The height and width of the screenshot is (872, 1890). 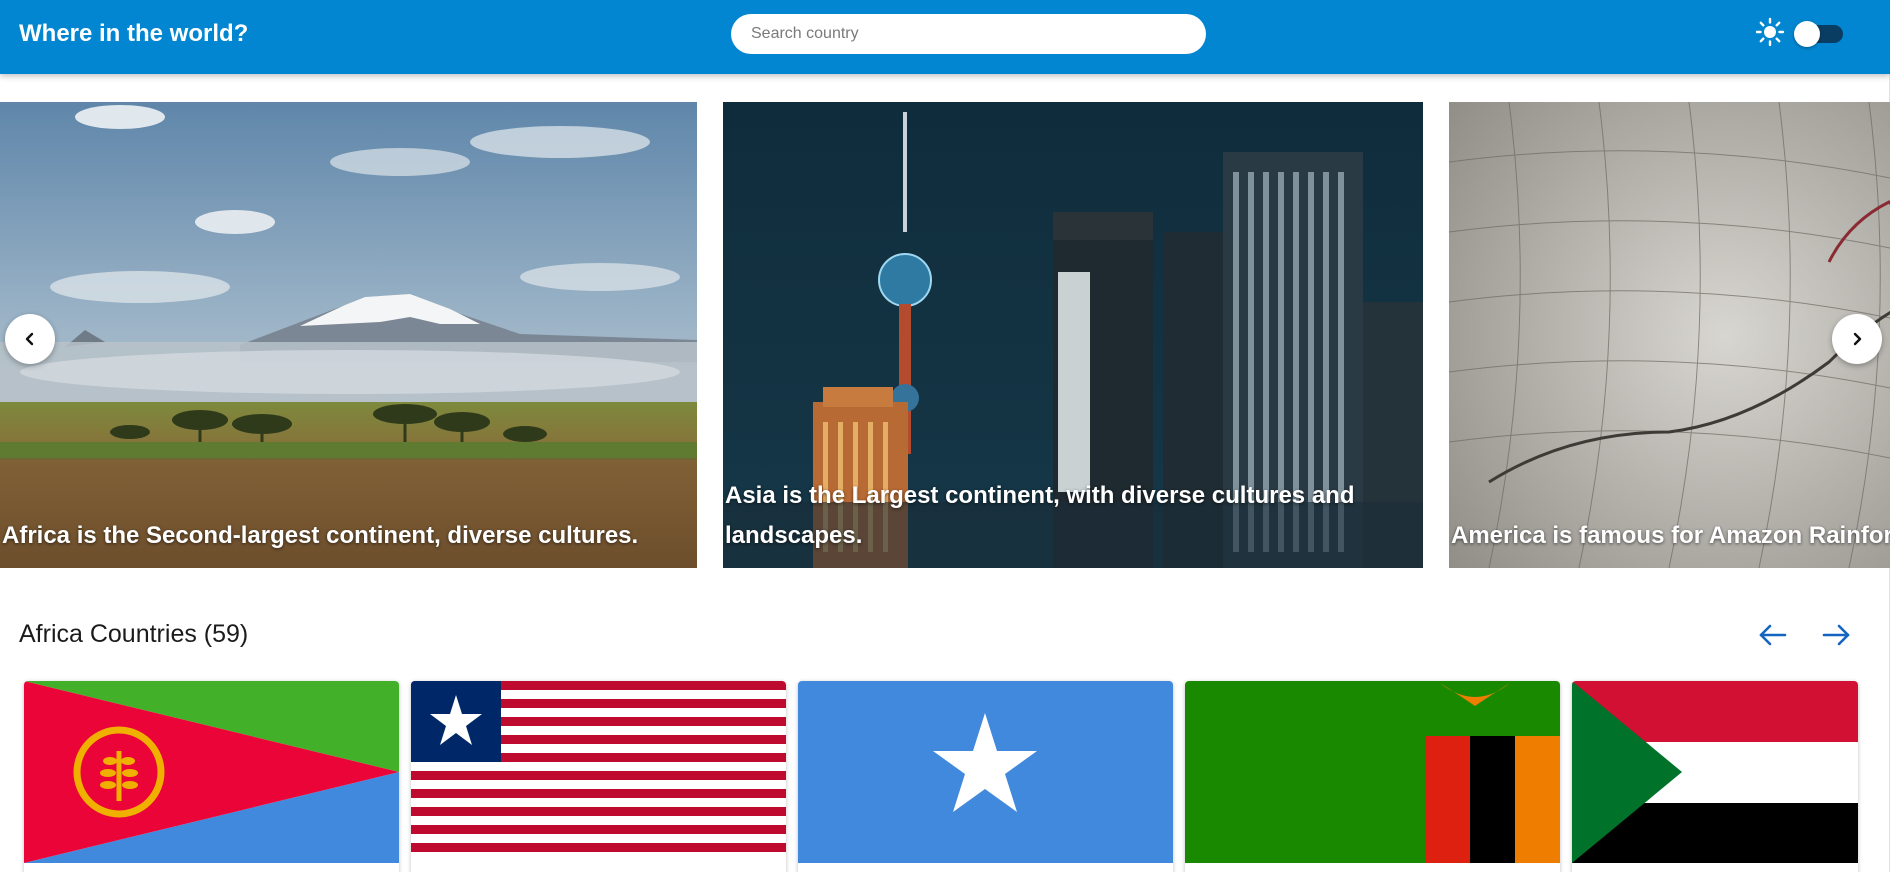 I want to click on app-title: Where in the world?, so click(x=134, y=33).